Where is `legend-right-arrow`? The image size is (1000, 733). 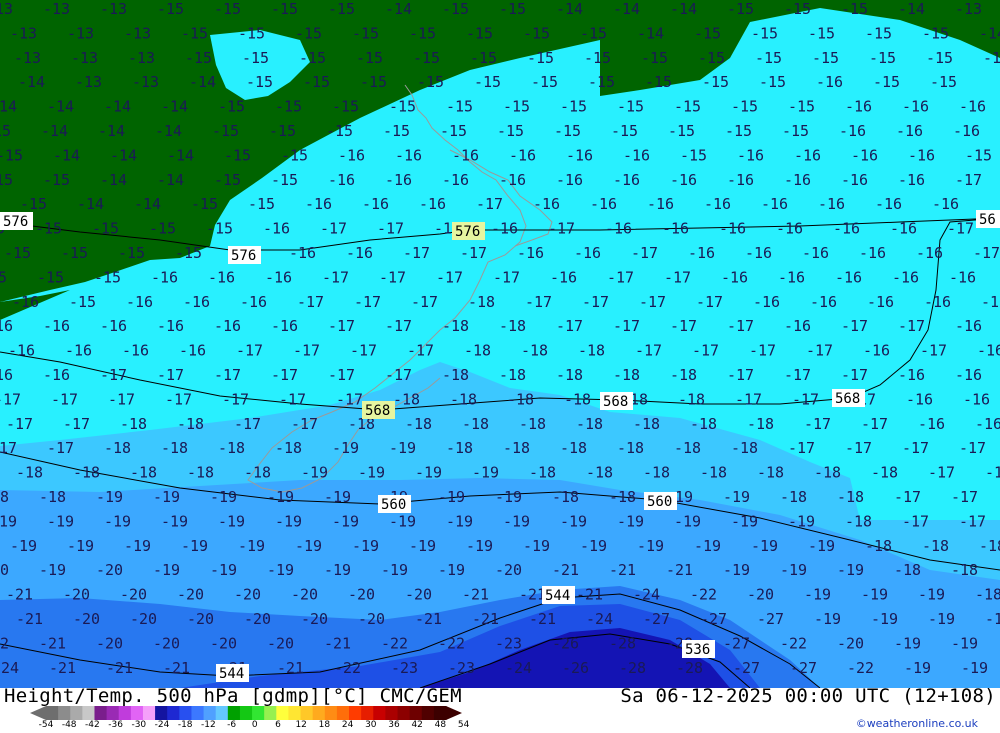
legend-right-arrow is located at coordinates (454, 713).